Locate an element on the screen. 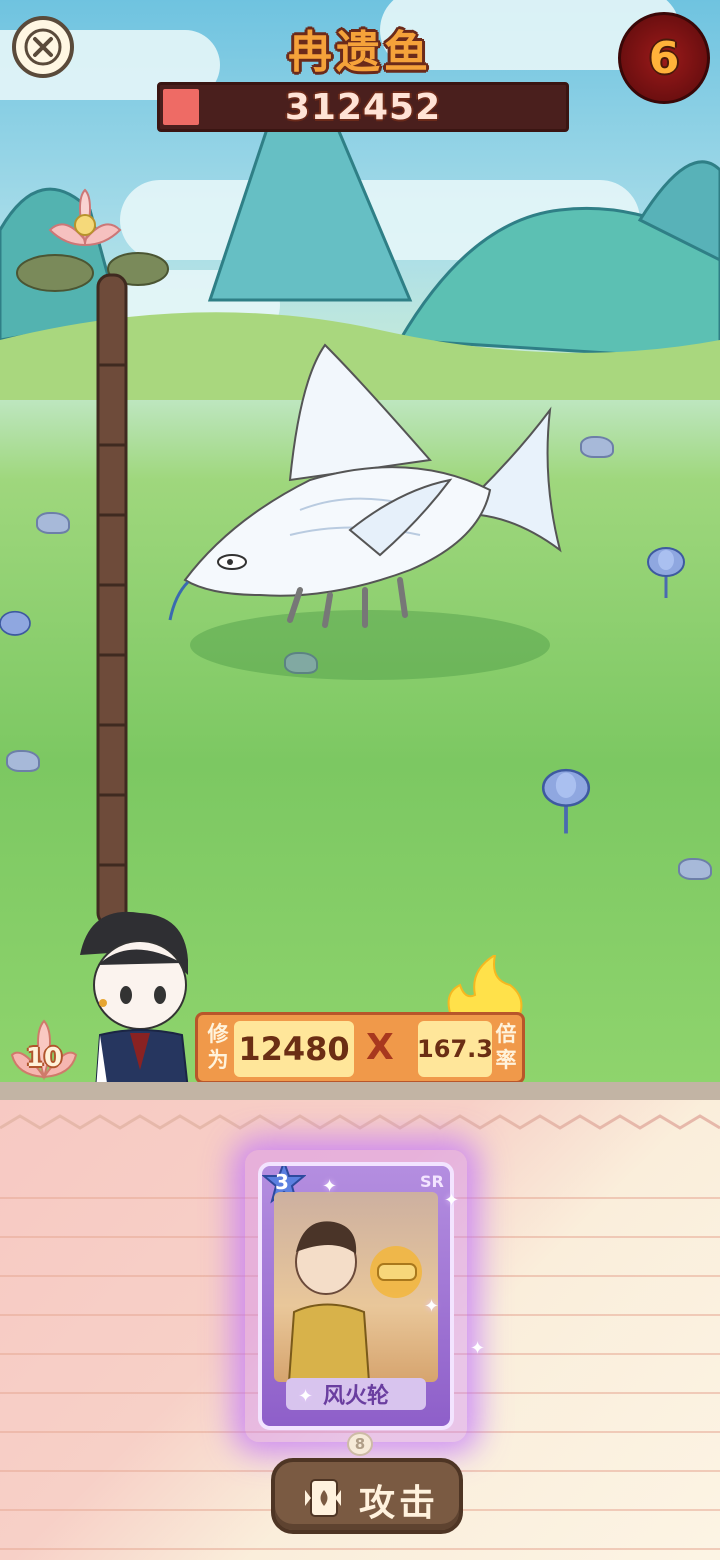  card-artwork is located at coordinates (356, 1287).